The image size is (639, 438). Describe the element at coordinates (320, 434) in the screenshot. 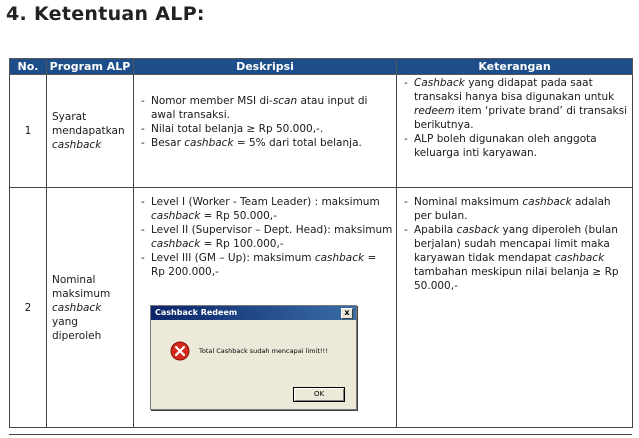

I see `table-bottom-border` at that location.